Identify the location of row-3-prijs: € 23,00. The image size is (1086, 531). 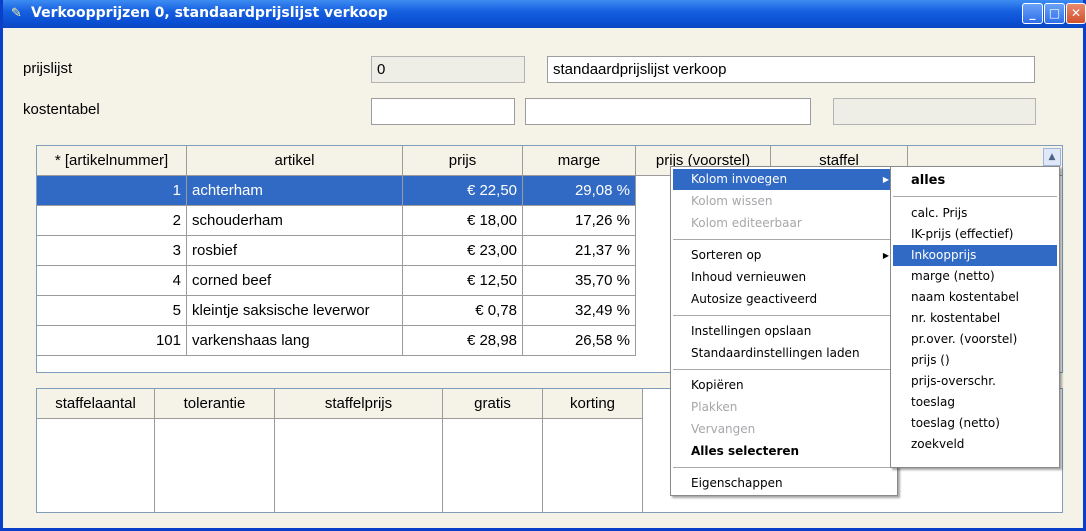
(463, 251).